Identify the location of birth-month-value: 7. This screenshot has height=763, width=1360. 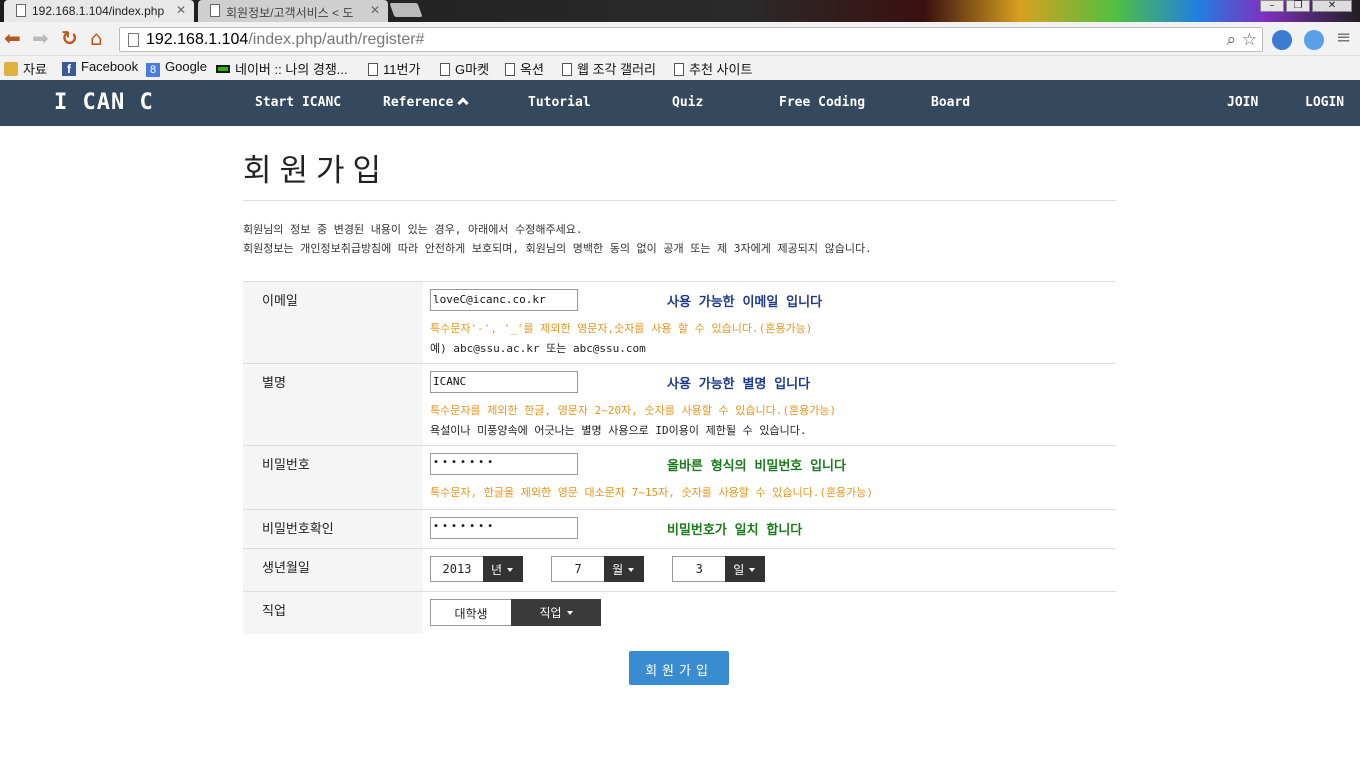
(578, 569).